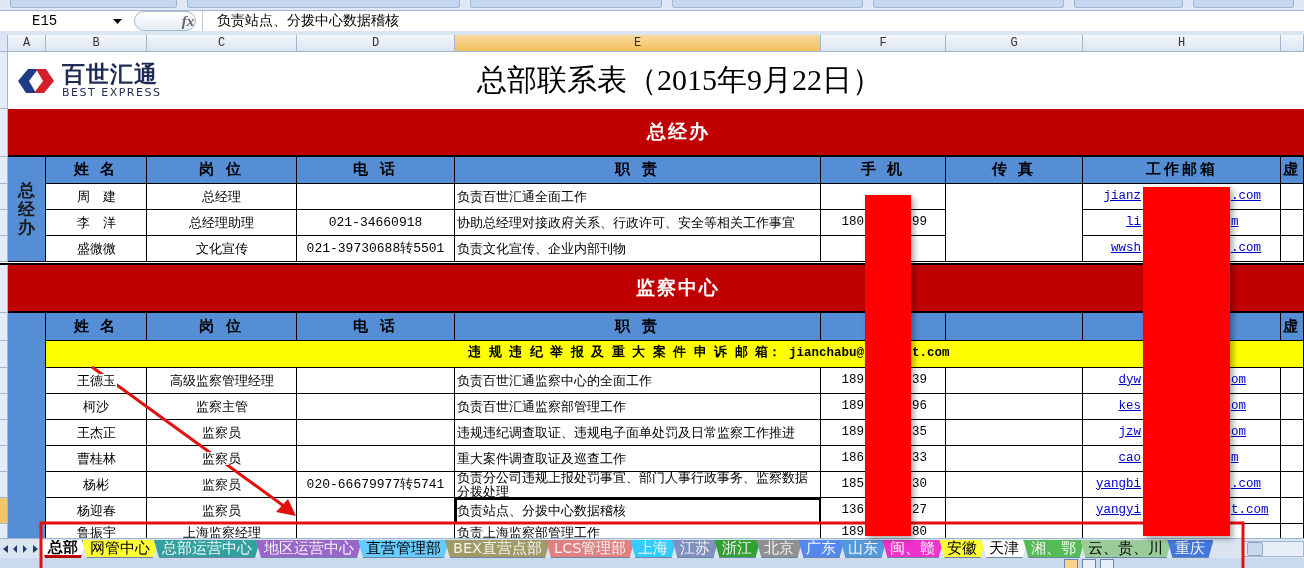 The height and width of the screenshot is (568, 1304). I want to click on sheet-tab: 重庆, so click(1190, 549).